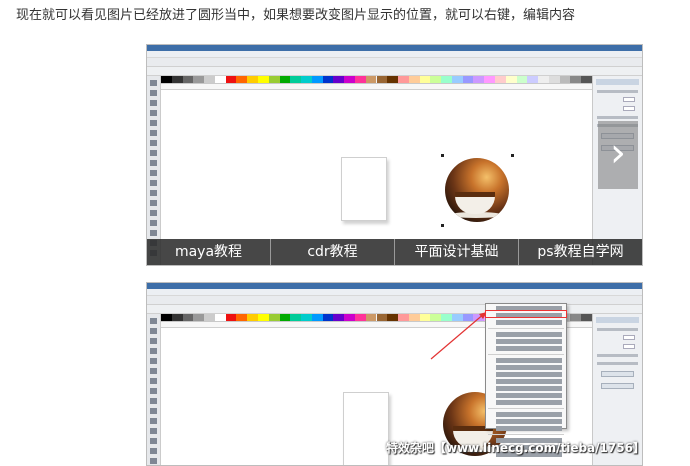 Image resolution: width=690 pixels, height=466 pixels. I want to click on color-palette, so click(376, 80).